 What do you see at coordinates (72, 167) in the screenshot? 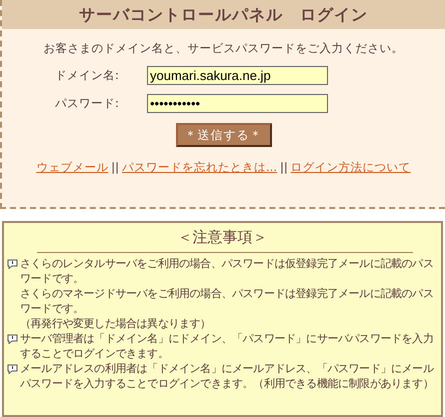
I see `link: ウェブメール` at bounding box center [72, 167].